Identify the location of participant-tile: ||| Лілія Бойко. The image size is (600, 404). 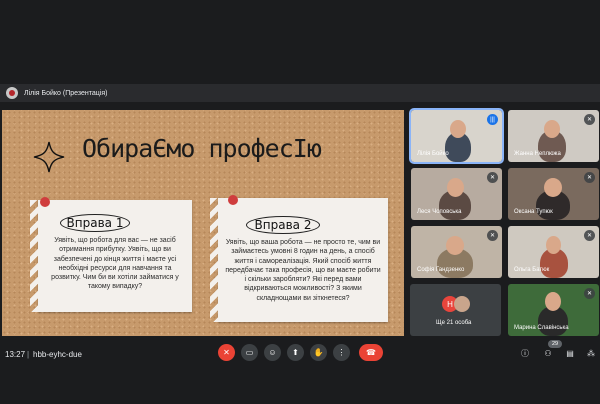
(456, 136).